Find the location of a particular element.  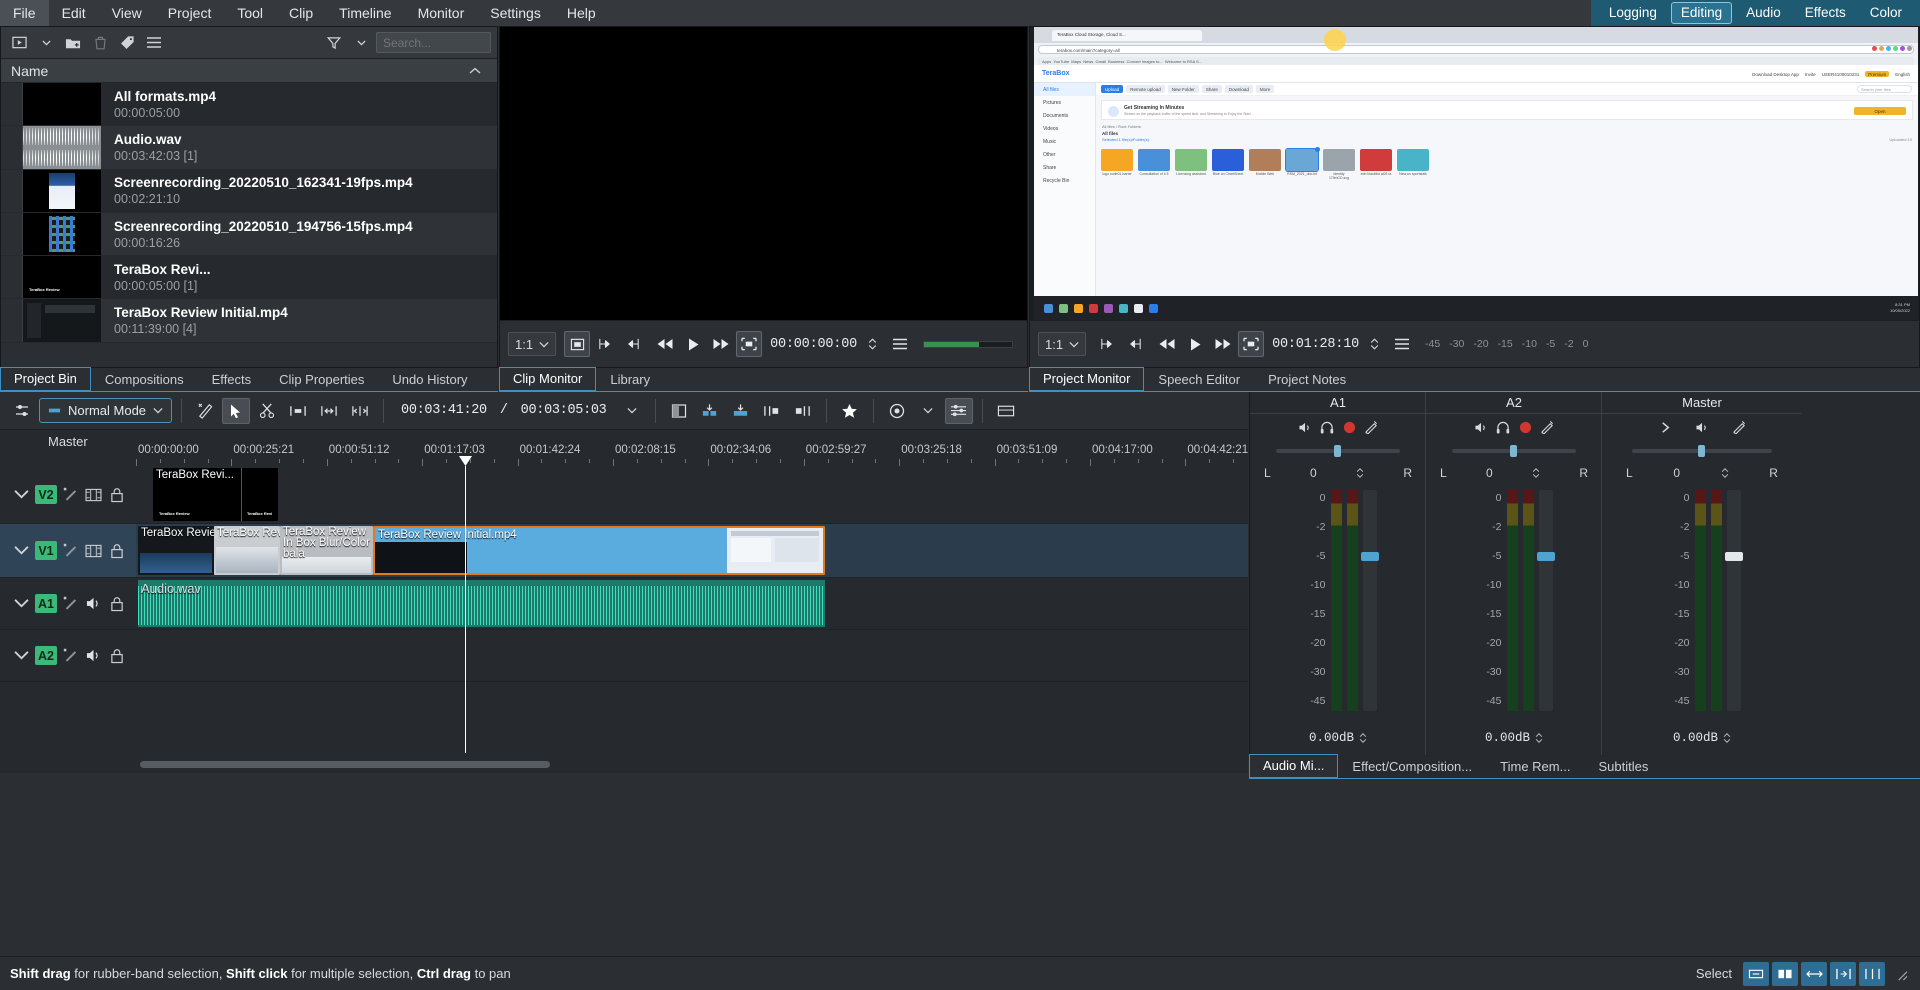

project-play-button is located at coordinates (1195, 344).